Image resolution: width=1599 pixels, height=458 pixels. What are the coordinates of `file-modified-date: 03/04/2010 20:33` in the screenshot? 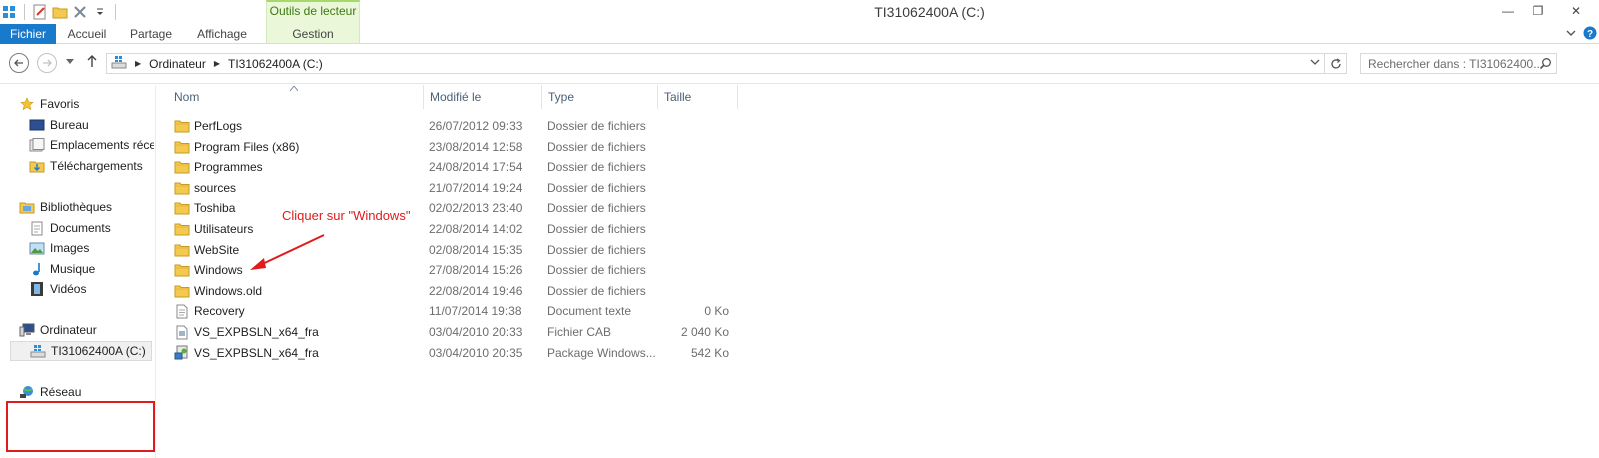 It's located at (476, 332).